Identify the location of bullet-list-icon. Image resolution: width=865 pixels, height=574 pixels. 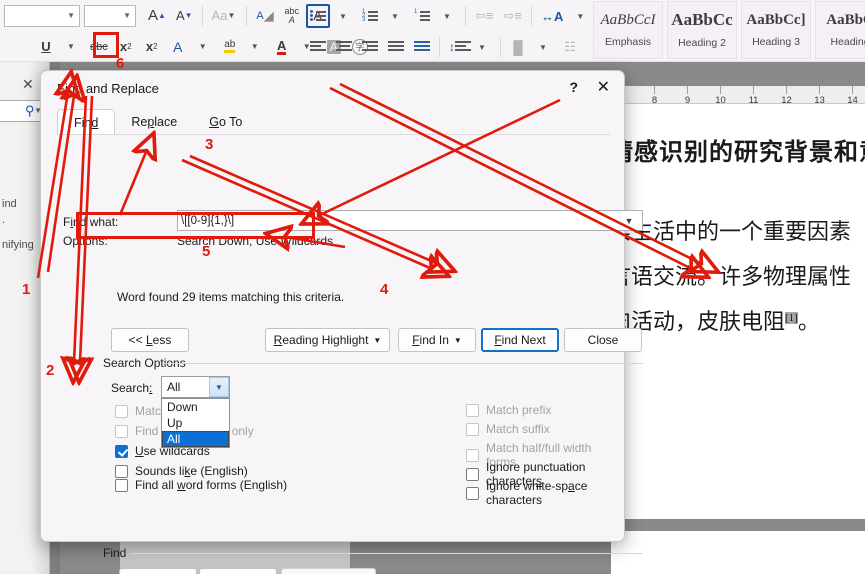
(318, 16).